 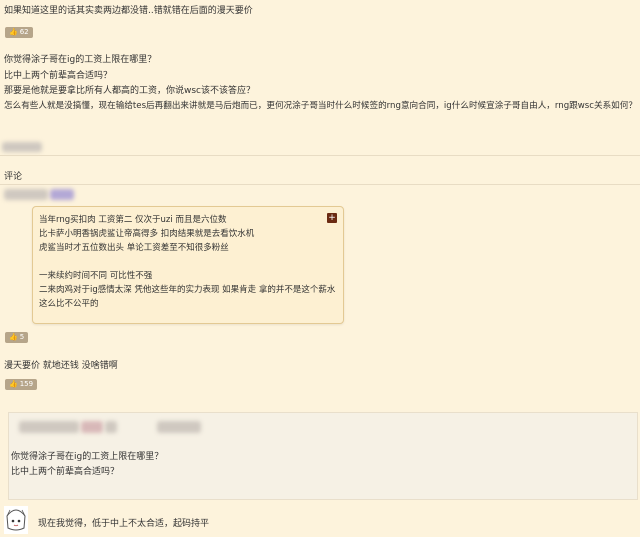 I want to click on bubble-line-1: 当年rng买扣肉 工资第二 仅次于uzi 而且是六位数, so click(x=133, y=220).